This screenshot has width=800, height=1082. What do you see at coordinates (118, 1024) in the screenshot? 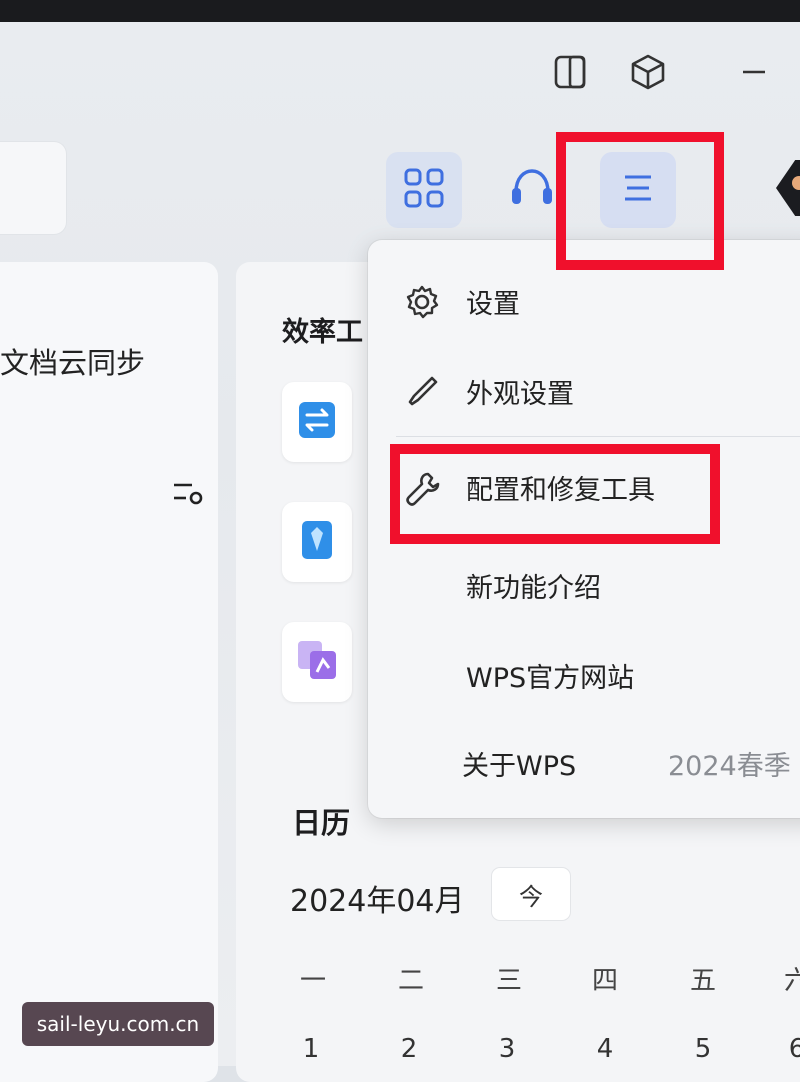
I see `watermark: sail-leyu.com.cn` at bounding box center [118, 1024].